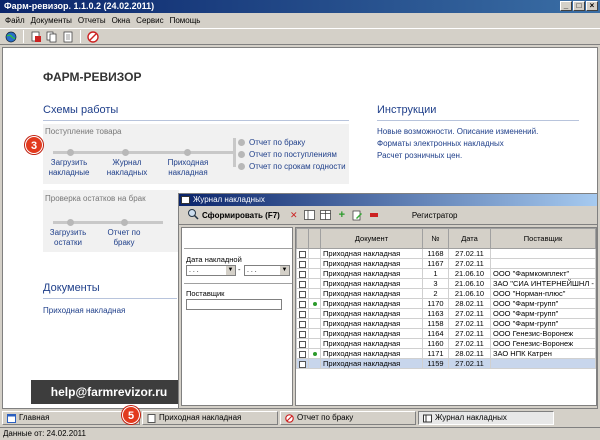 The image size is (600, 440). What do you see at coordinates (566, 6) in the screenshot?
I see `minimize-button: _` at bounding box center [566, 6].